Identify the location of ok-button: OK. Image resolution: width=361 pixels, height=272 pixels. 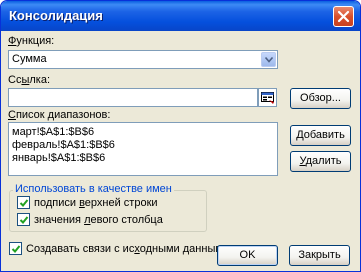
(247, 255).